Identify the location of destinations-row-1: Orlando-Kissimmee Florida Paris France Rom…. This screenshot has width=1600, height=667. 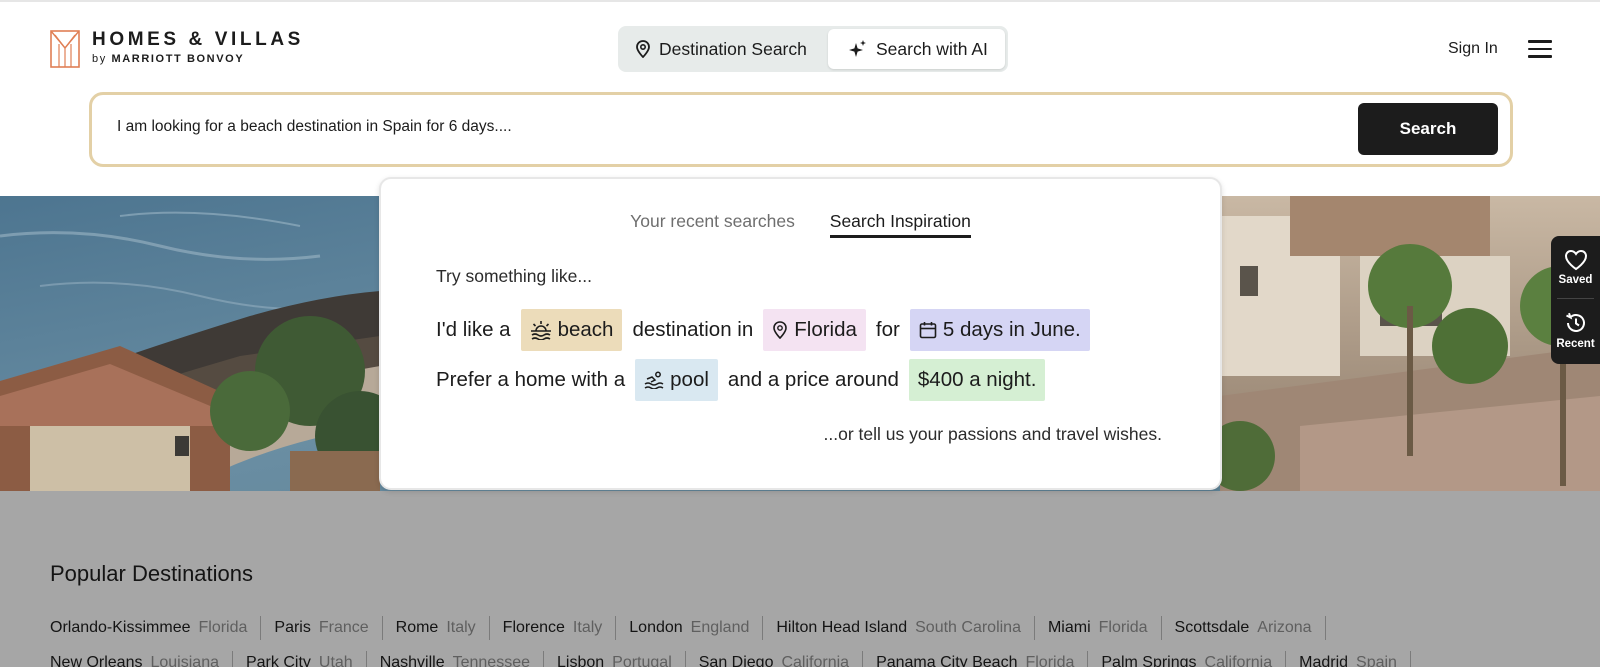
(688, 628).